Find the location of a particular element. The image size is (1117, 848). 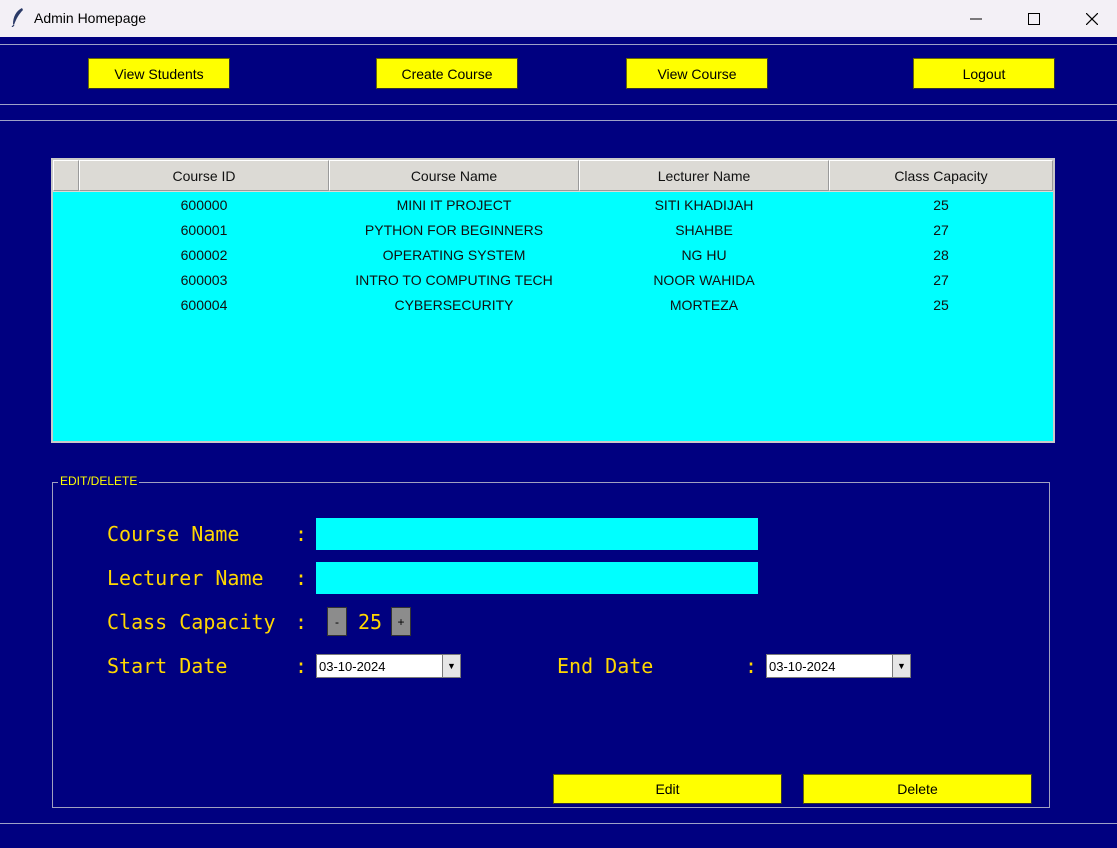

window-title: Admin Homepage is located at coordinates (90, 18).